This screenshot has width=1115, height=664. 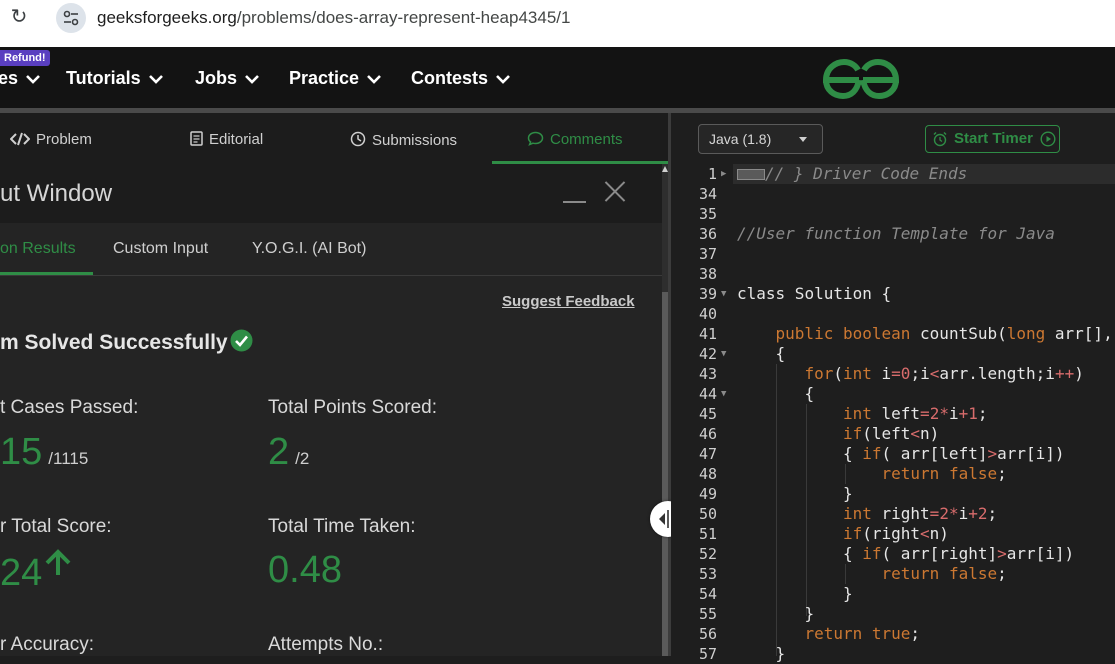 What do you see at coordinates (50, 139) in the screenshot?
I see `tab-problem: Problem` at bounding box center [50, 139].